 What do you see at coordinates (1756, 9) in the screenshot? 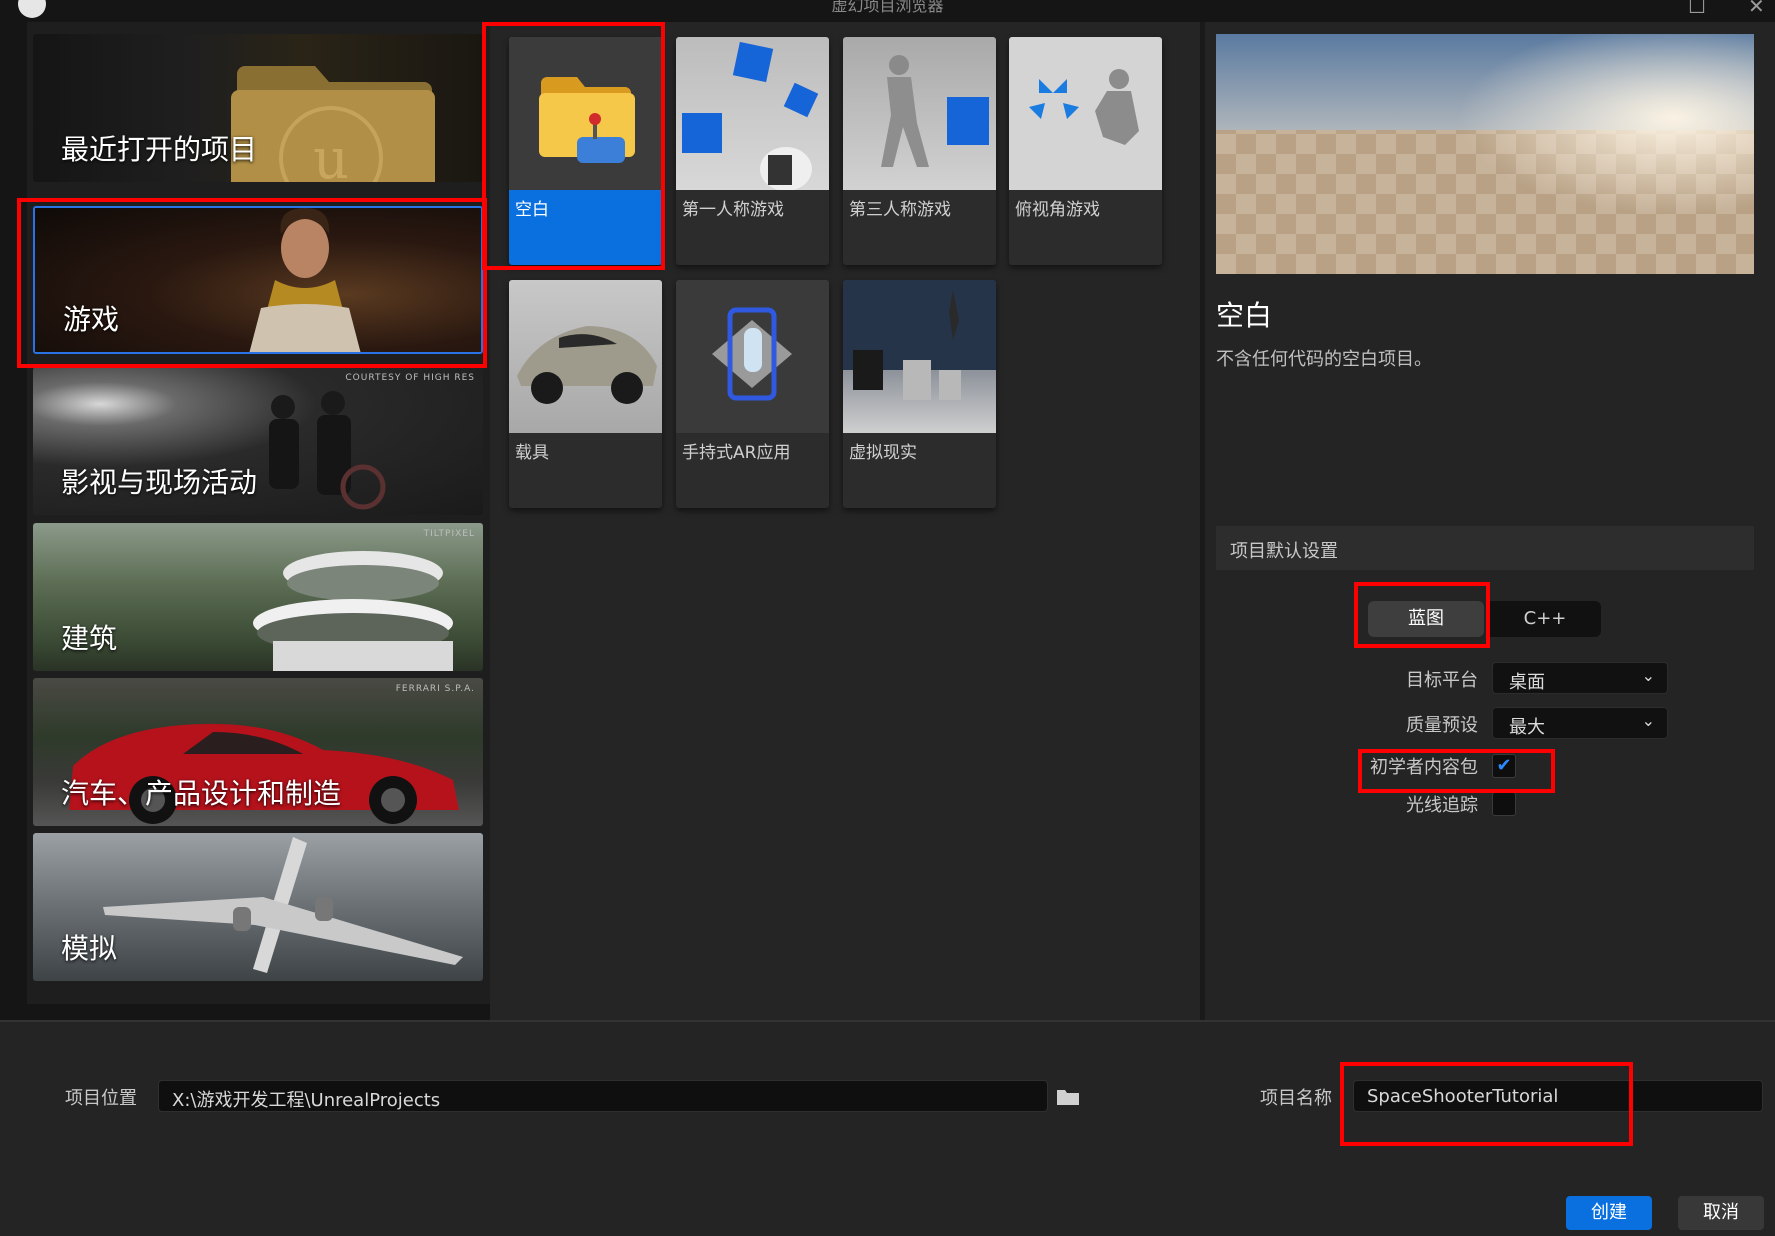
I see `close-icon: ✕` at bounding box center [1756, 9].